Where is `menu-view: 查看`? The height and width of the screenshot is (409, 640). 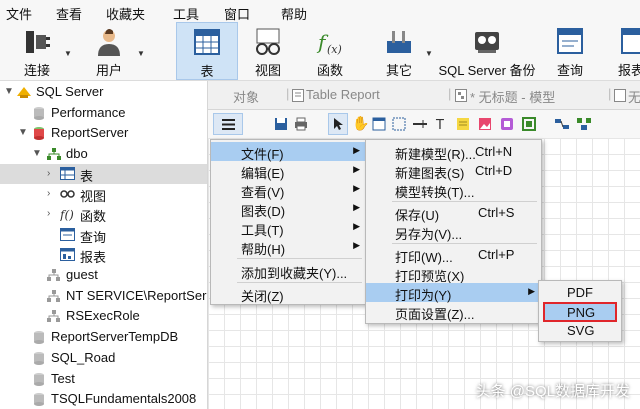
menu-view: 查看 is located at coordinates (69, 13).